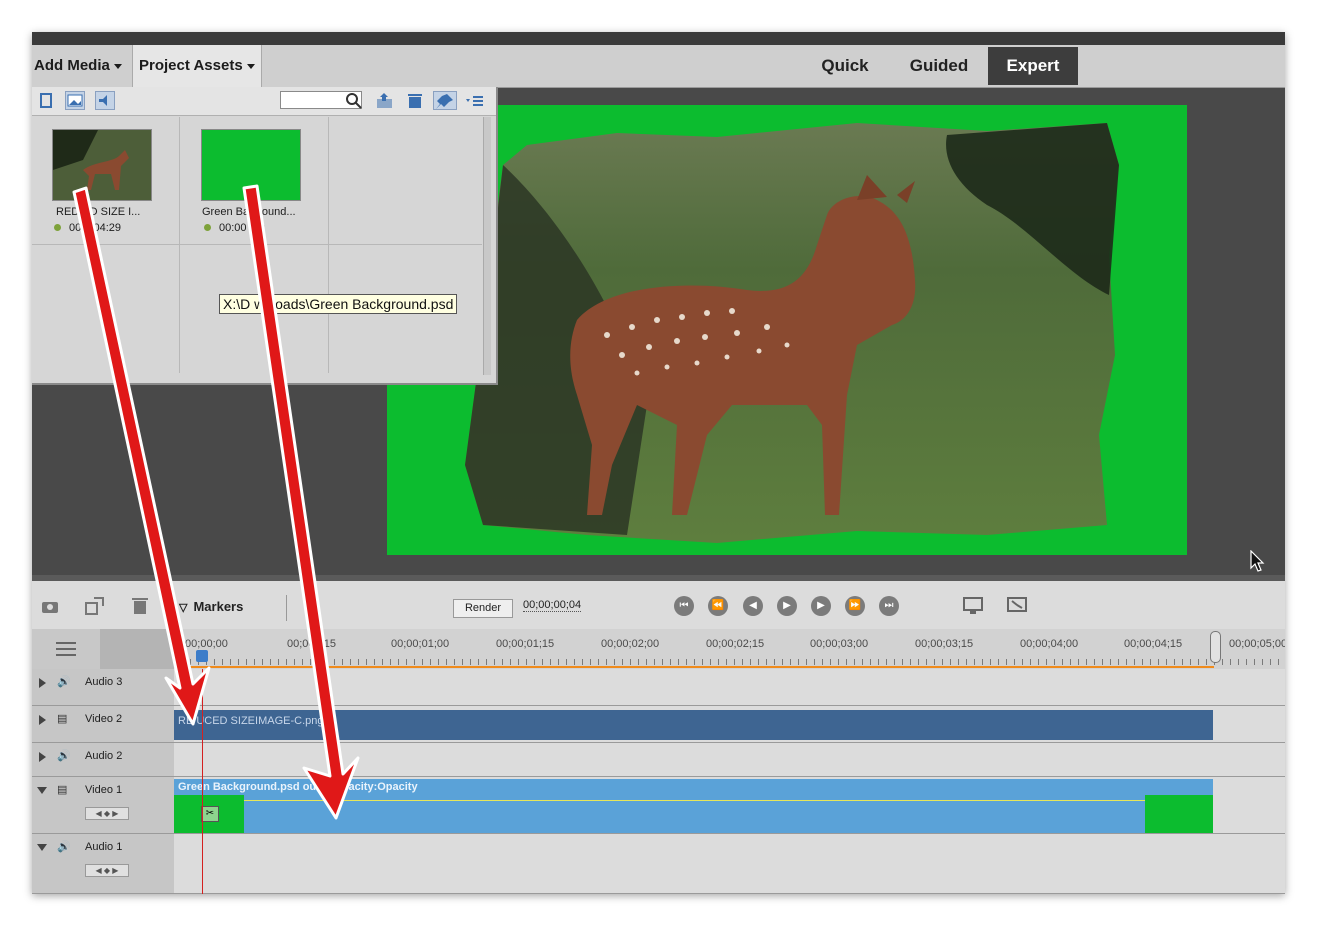 The height and width of the screenshot is (927, 1317). I want to click on step-forward-icon: ▶, so click(821, 606).